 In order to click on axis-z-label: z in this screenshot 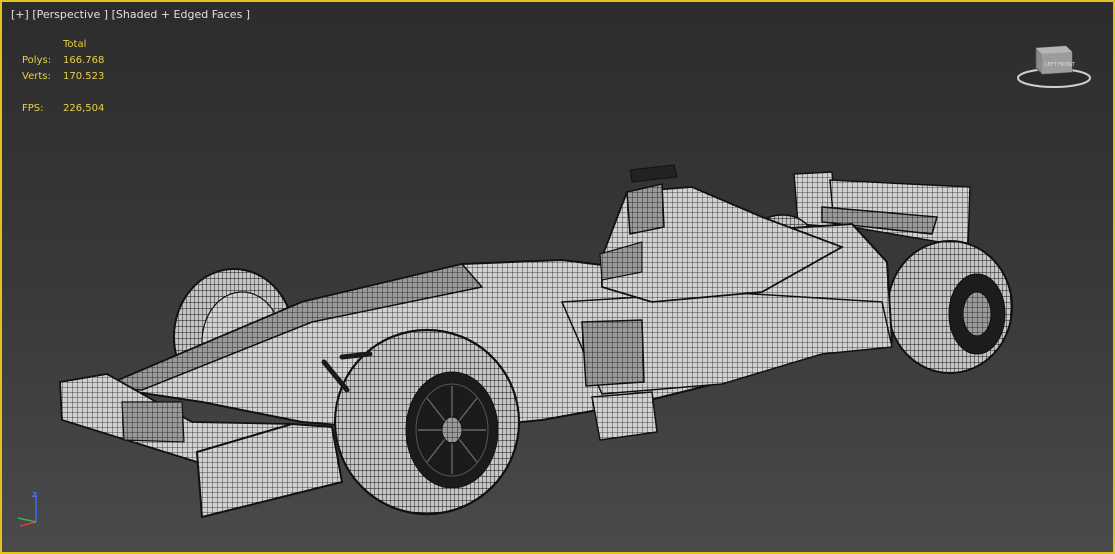, I will do `click(34, 495)`.